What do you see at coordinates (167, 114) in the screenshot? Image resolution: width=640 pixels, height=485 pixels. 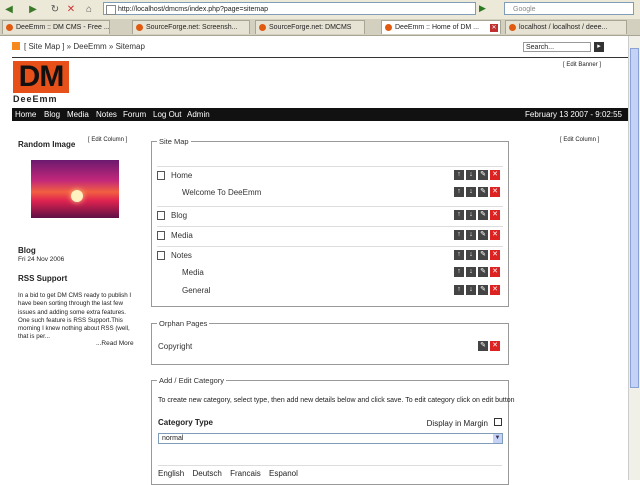 I see `menu-item-logout: Log Out` at bounding box center [167, 114].